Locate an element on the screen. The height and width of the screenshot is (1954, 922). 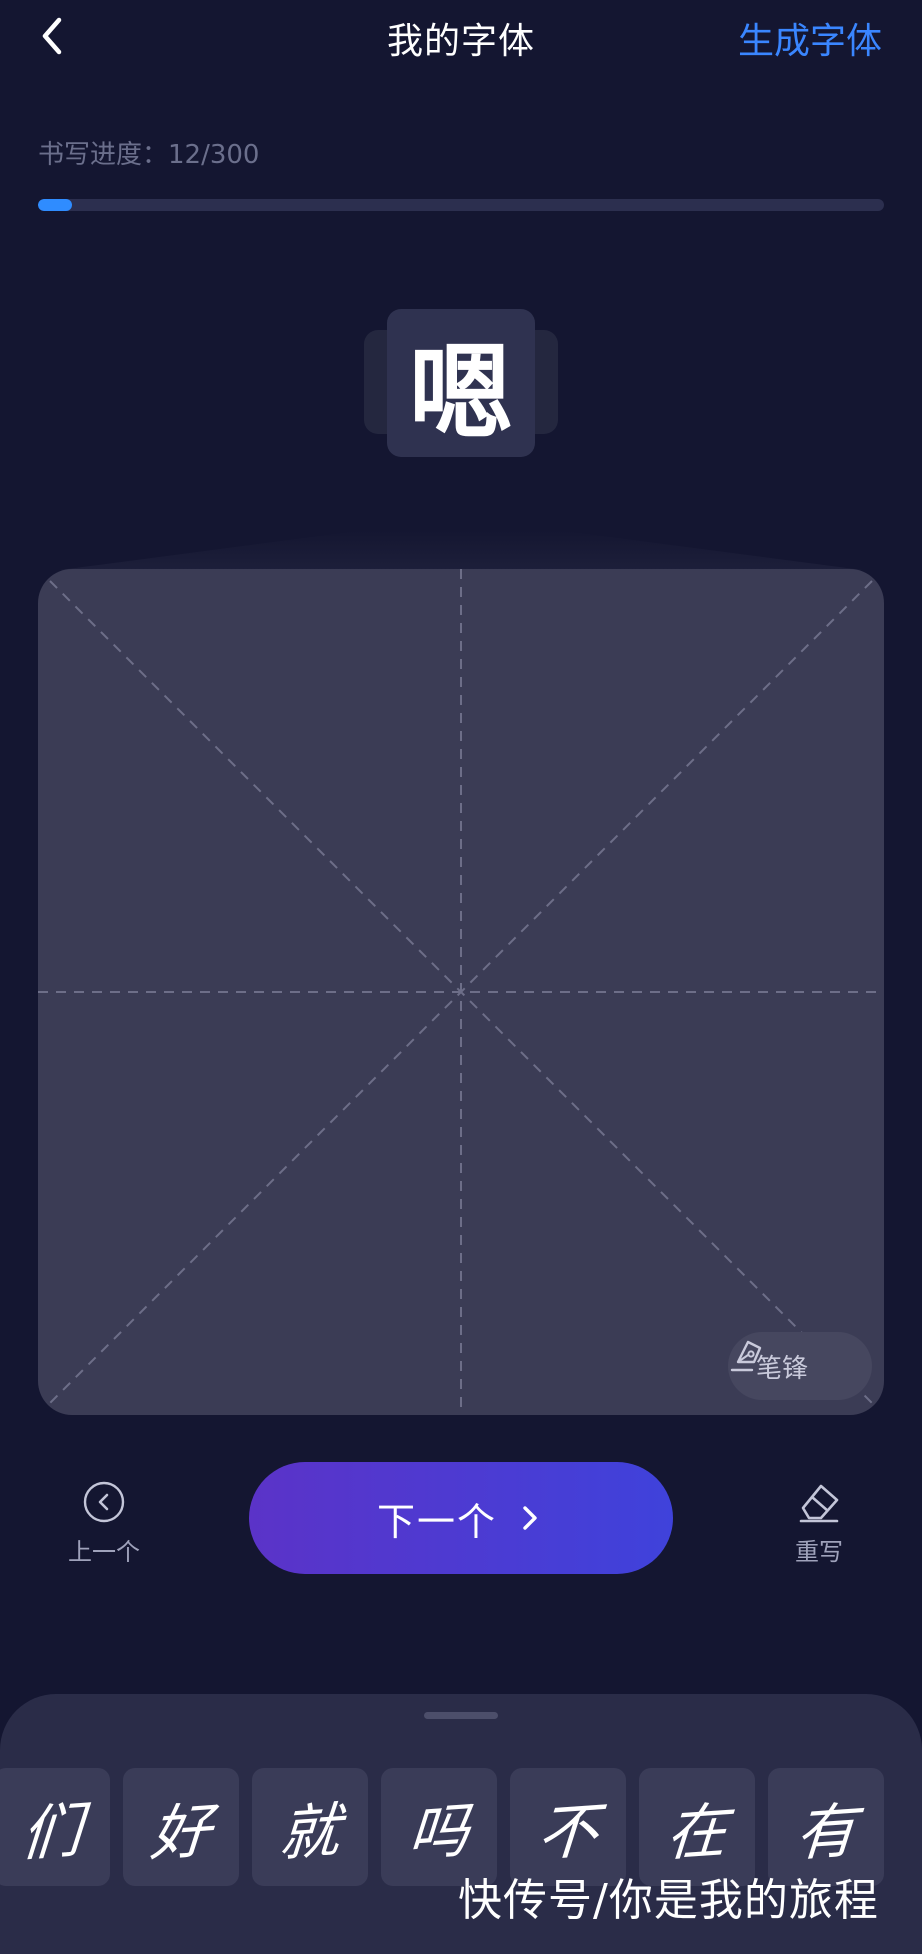
written-glyph: 有 is located at coordinates (825, 1832).